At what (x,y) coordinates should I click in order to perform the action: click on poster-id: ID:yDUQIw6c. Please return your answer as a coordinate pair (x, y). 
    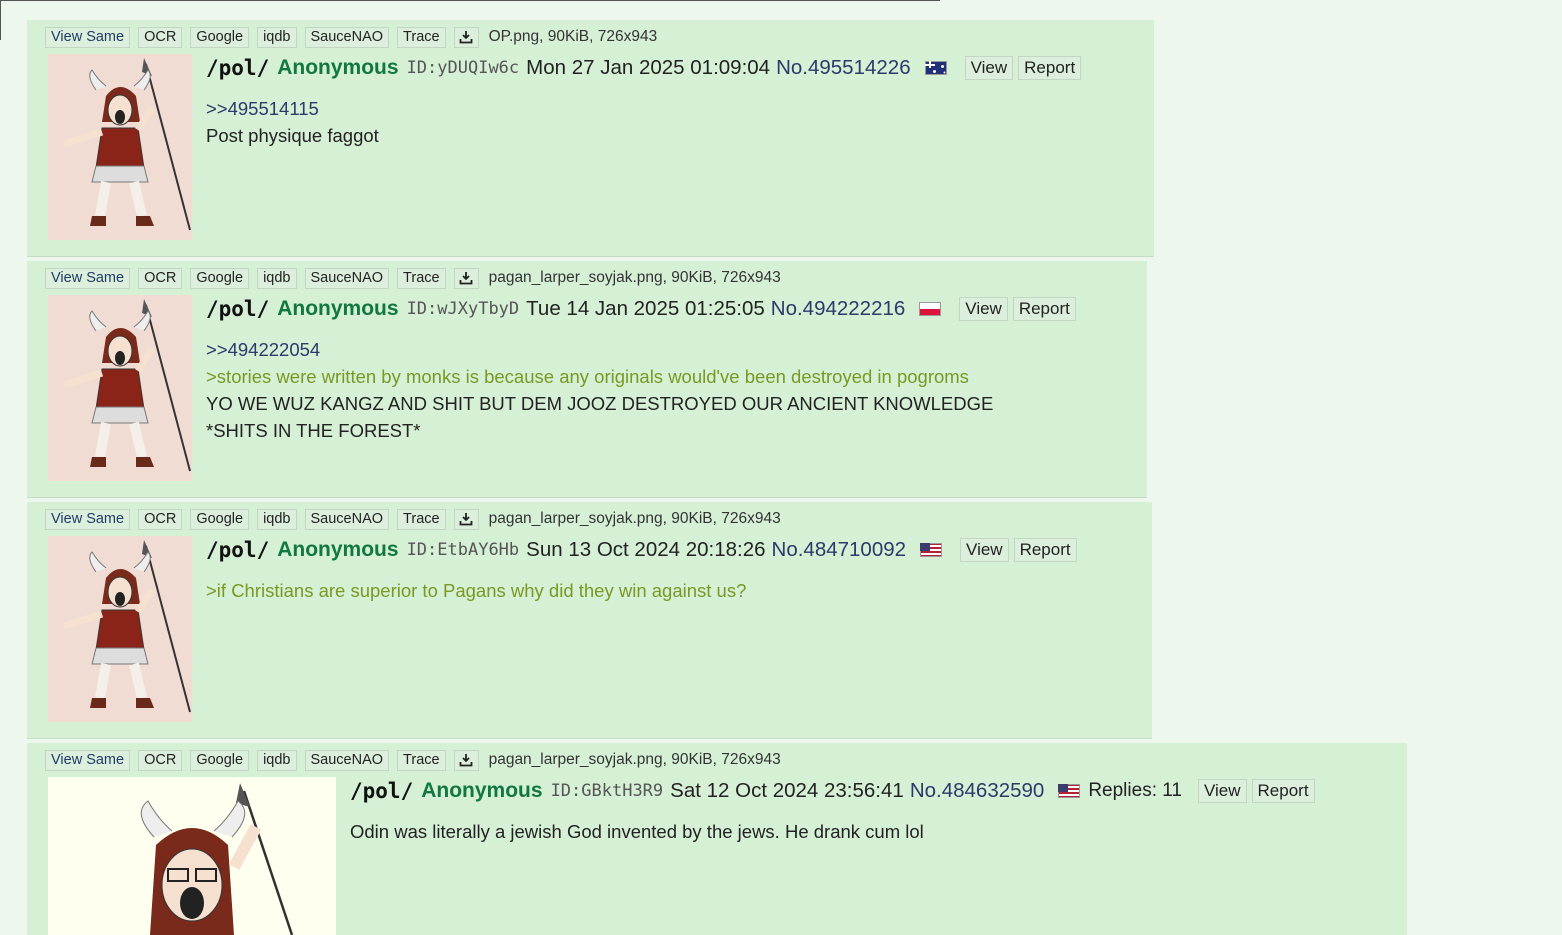
    Looking at the image, I should click on (463, 68).